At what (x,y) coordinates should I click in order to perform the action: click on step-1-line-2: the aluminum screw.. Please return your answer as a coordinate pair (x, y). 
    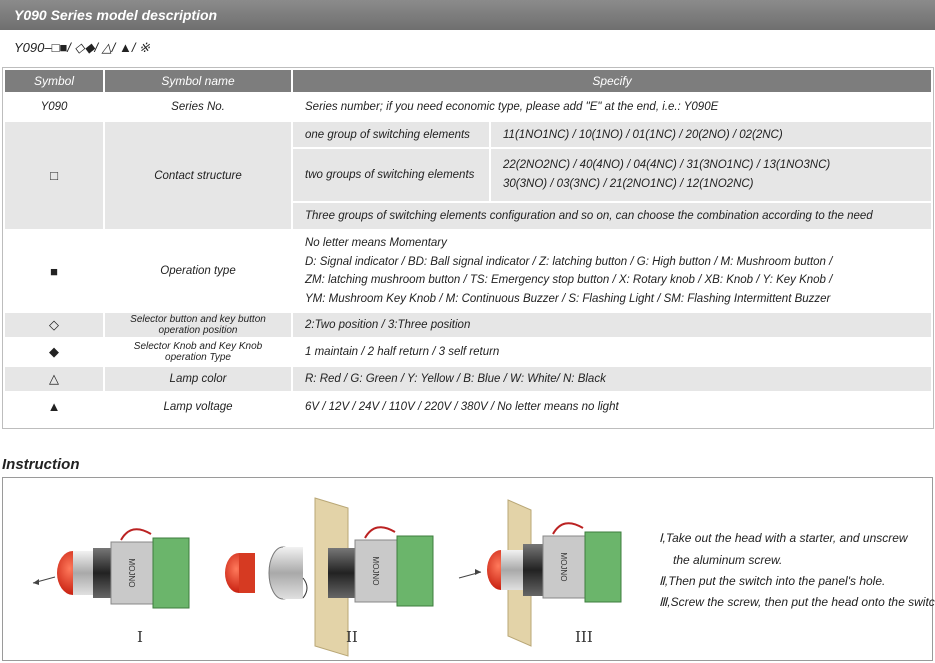
    Looking at the image, I should click on (728, 560).